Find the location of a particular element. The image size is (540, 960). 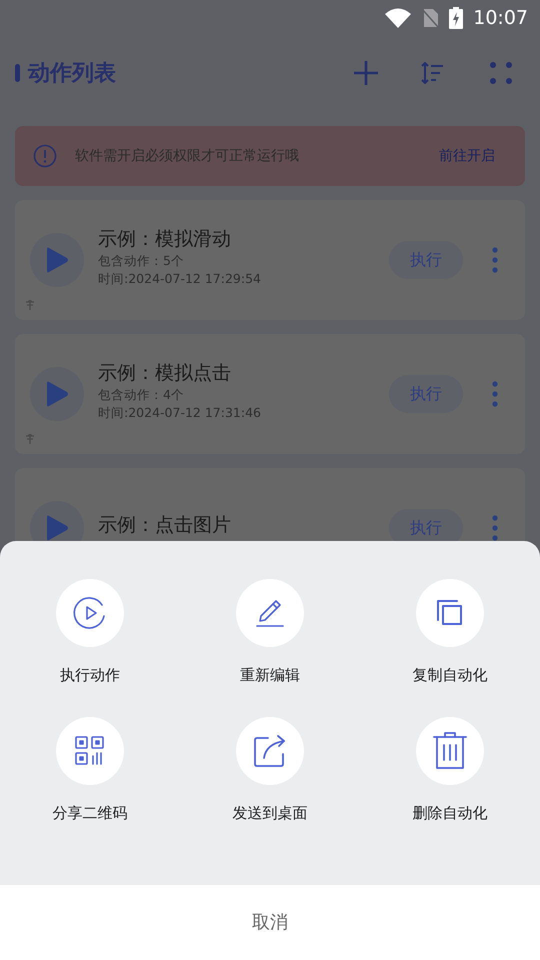

action-label: 发送到桌面 is located at coordinates (270, 813).